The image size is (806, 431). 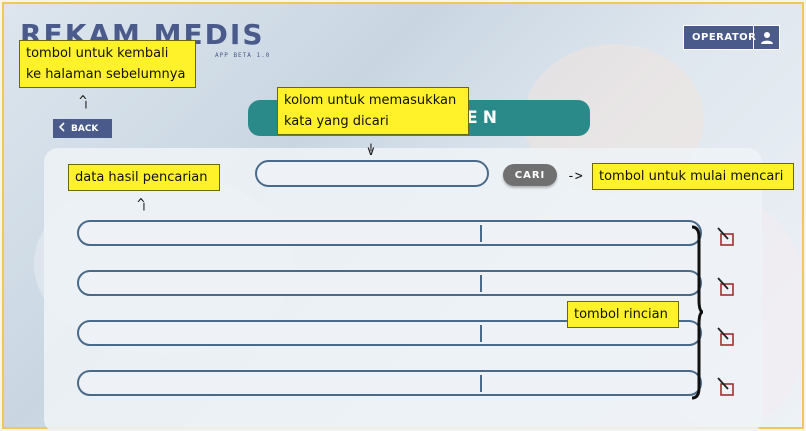 What do you see at coordinates (85, 128) in the screenshot?
I see `back-label: BACK` at bounding box center [85, 128].